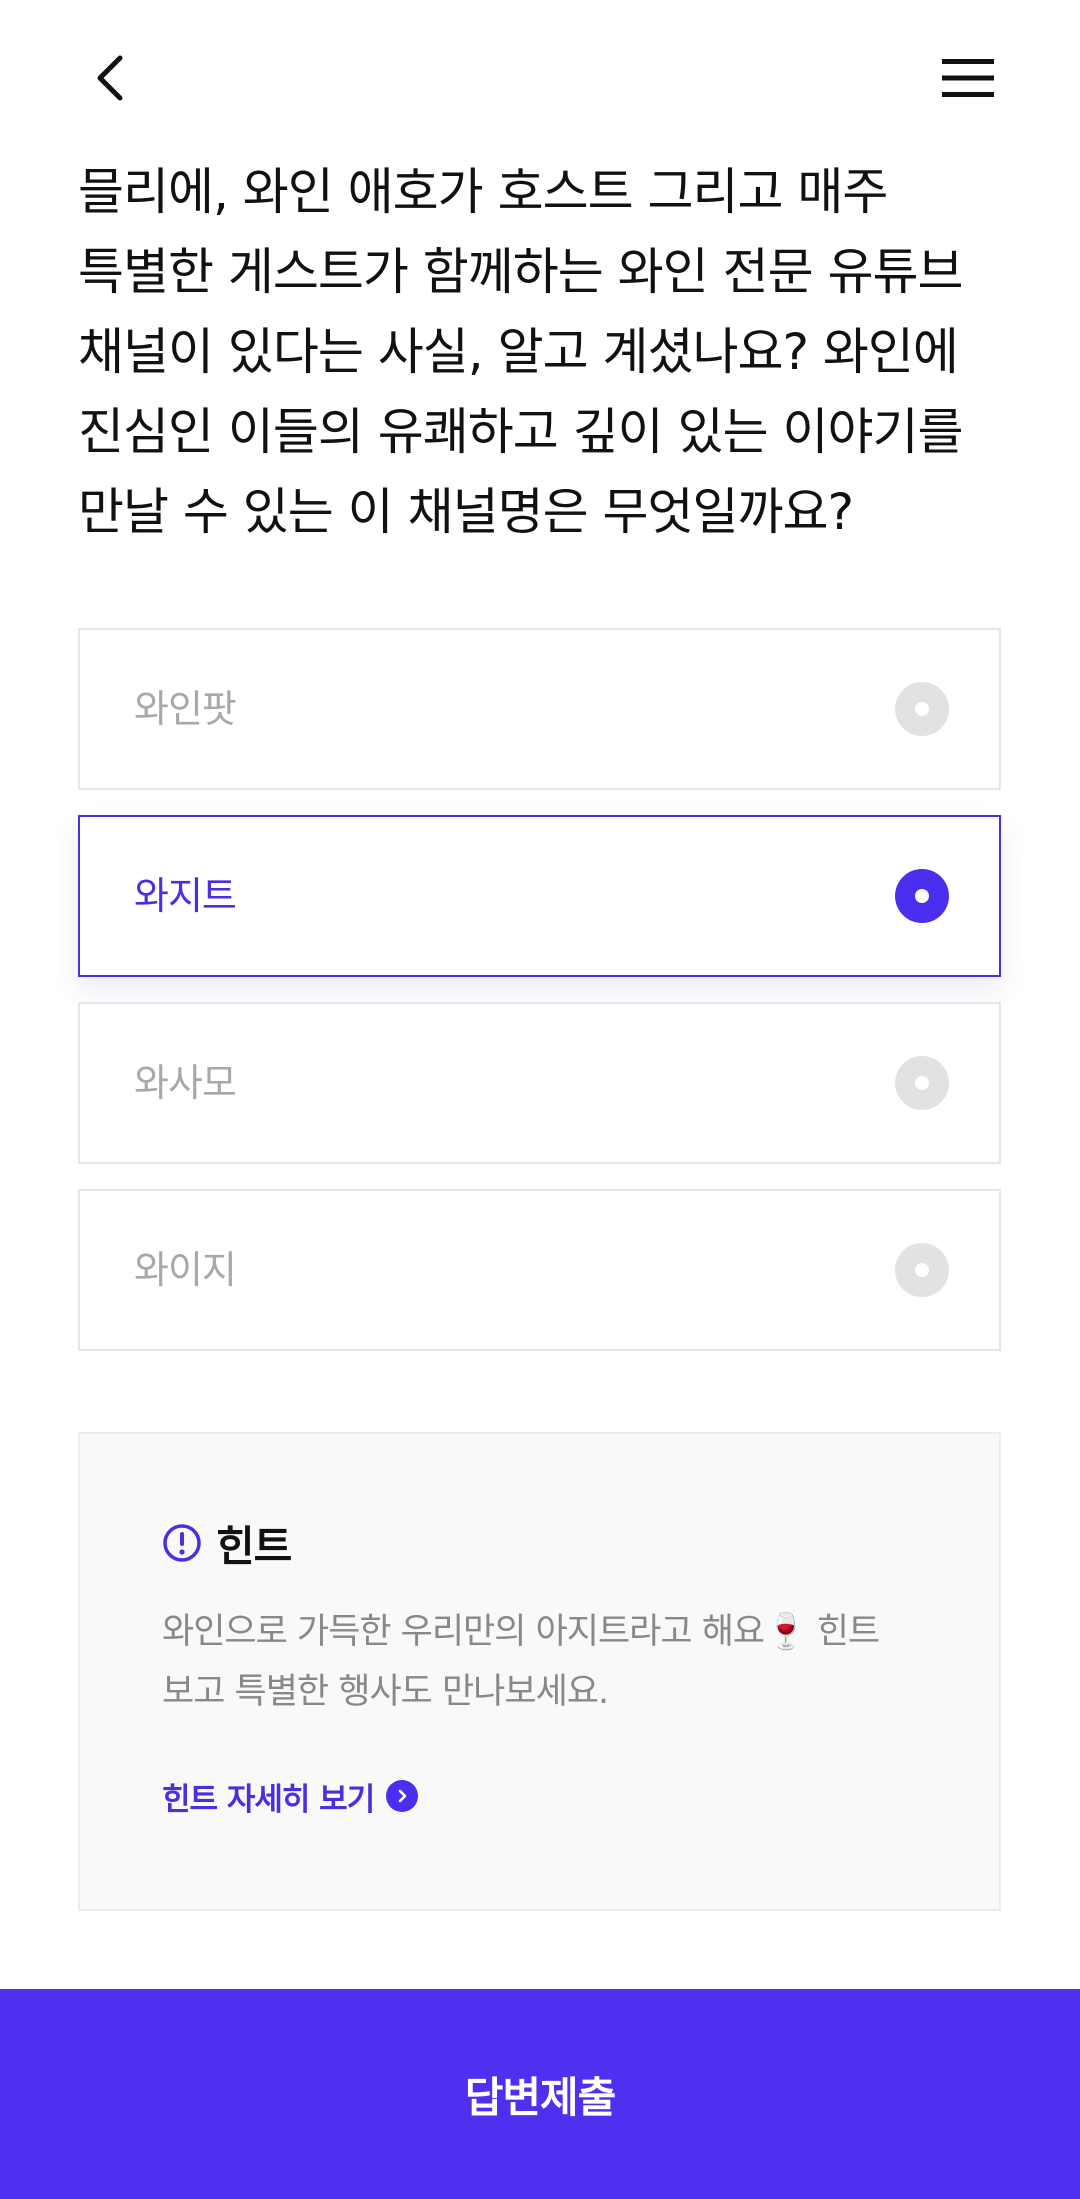  Describe the element at coordinates (182, 1543) in the screenshot. I see `exclamation-circle-icon` at that location.